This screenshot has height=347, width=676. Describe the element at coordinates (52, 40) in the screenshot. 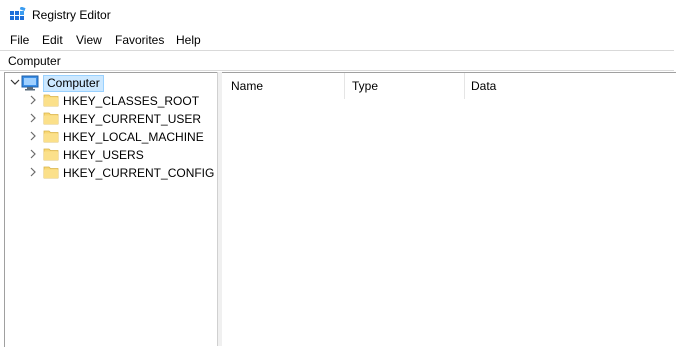

I see `menu-edit: Edit` at that location.